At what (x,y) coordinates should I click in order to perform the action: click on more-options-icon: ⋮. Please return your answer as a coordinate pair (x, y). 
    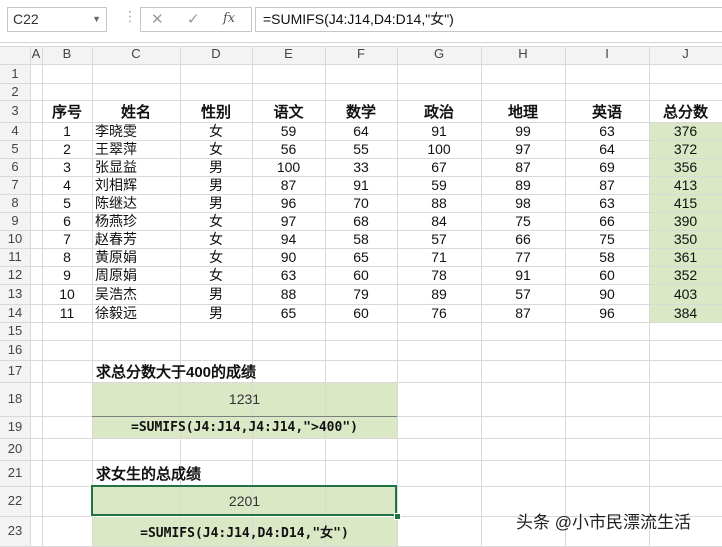
    Looking at the image, I should click on (130, 16).